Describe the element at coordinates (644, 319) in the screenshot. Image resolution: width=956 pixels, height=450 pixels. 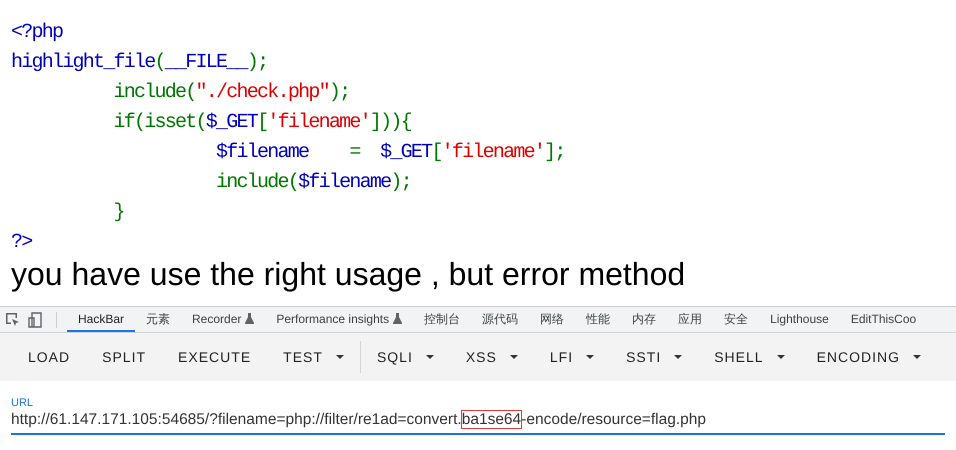
I see `devtools-tab: 内存` at that location.